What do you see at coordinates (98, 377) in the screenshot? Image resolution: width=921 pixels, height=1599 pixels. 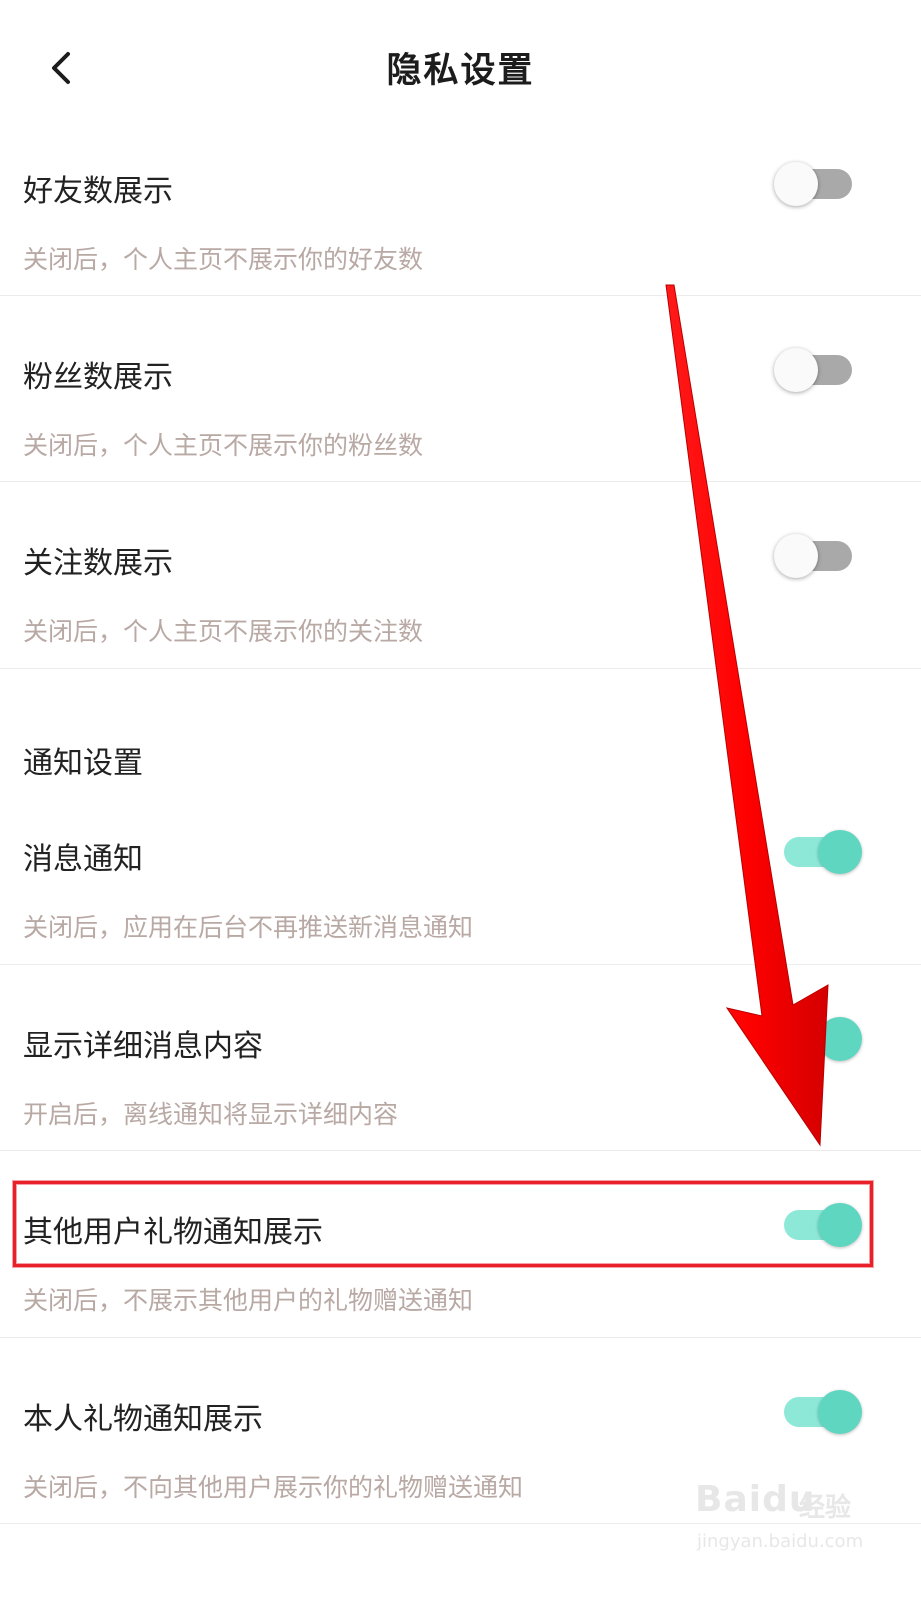 I see `setting-title: 粉丝数展示` at bounding box center [98, 377].